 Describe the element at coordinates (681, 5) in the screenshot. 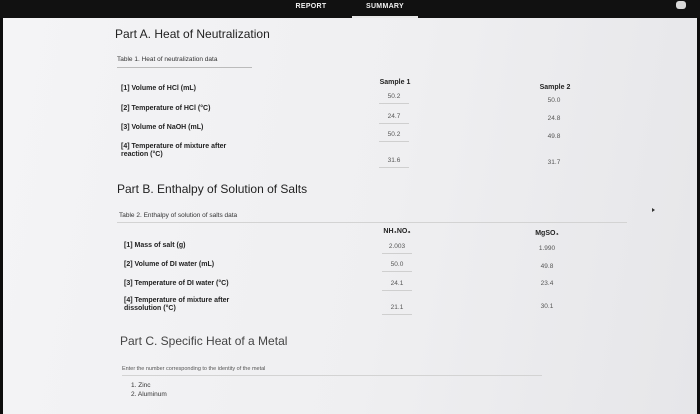

I see `corner-badge` at that location.